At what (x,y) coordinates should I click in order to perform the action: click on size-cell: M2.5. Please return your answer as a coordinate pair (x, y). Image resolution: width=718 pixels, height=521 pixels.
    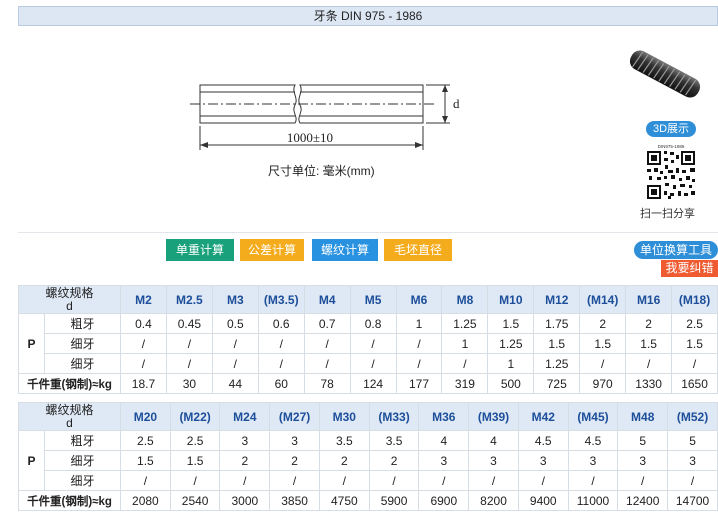
    Looking at the image, I should click on (189, 299).